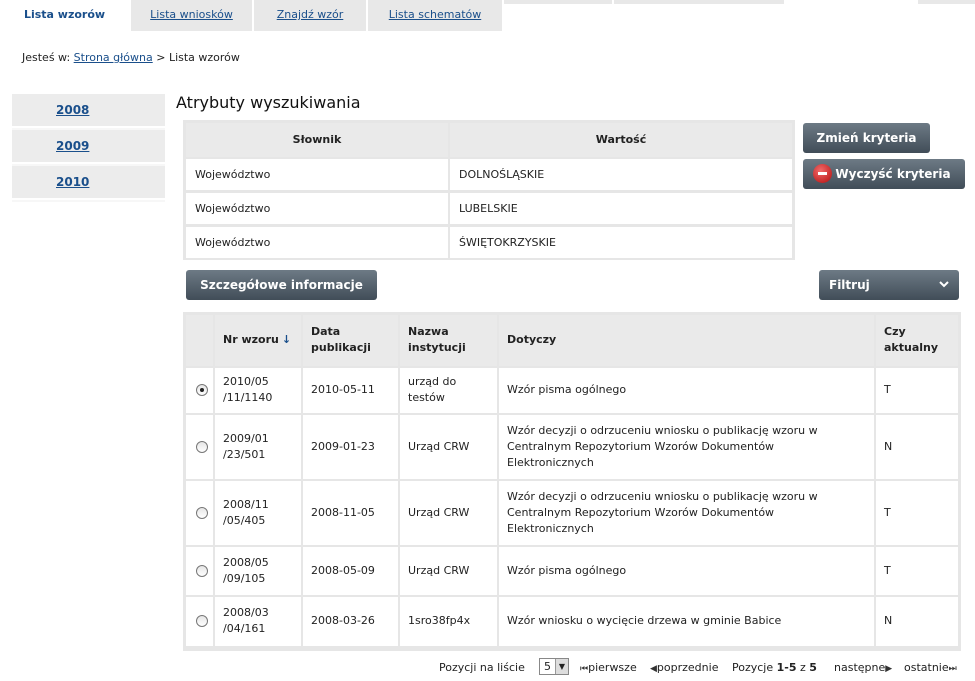 This screenshot has height=681, width=975. I want to click on filter-dropdown-button: Filtruj, so click(889, 285).